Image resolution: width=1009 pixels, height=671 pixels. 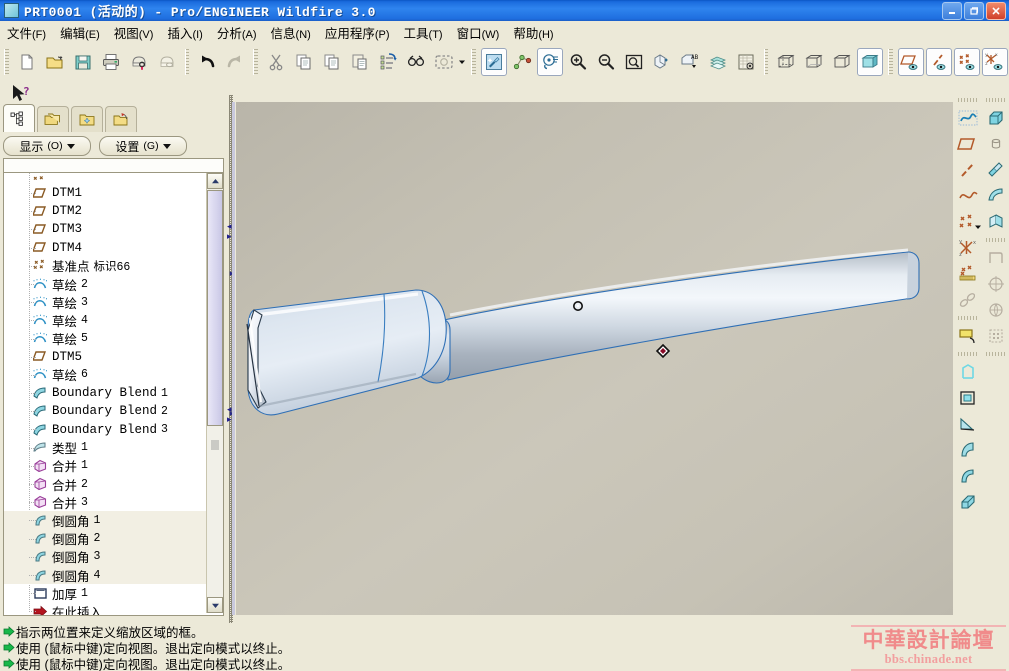 What do you see at coordinates (910, 62) in the screenshot?
I see `datum-plane-display-icon` at bounding box center [910, 62].